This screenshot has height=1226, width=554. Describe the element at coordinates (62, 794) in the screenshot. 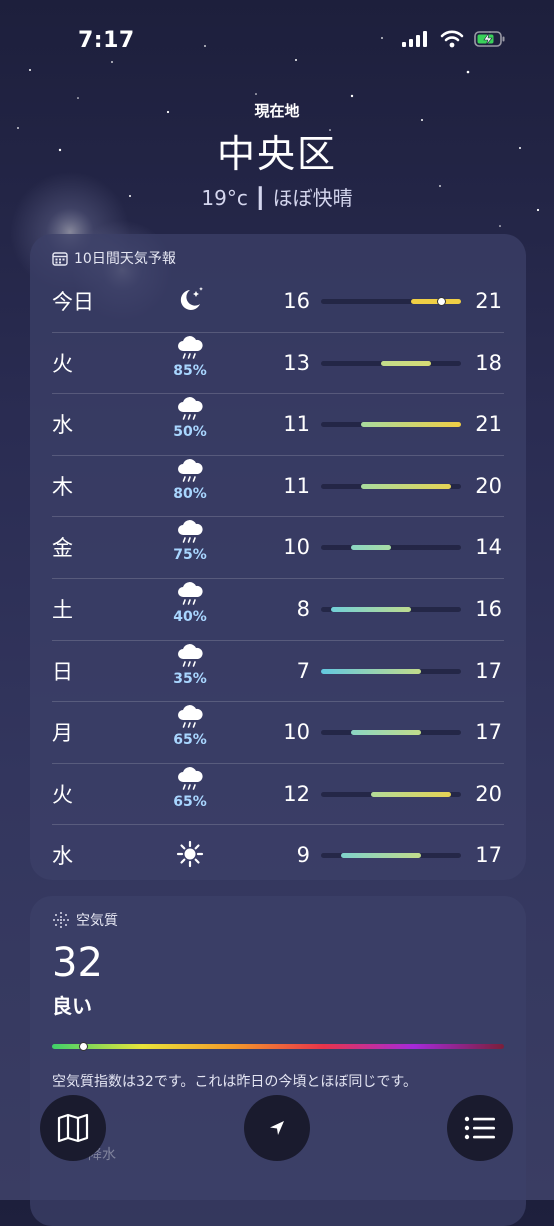

I see `day-label: 火` at that location.